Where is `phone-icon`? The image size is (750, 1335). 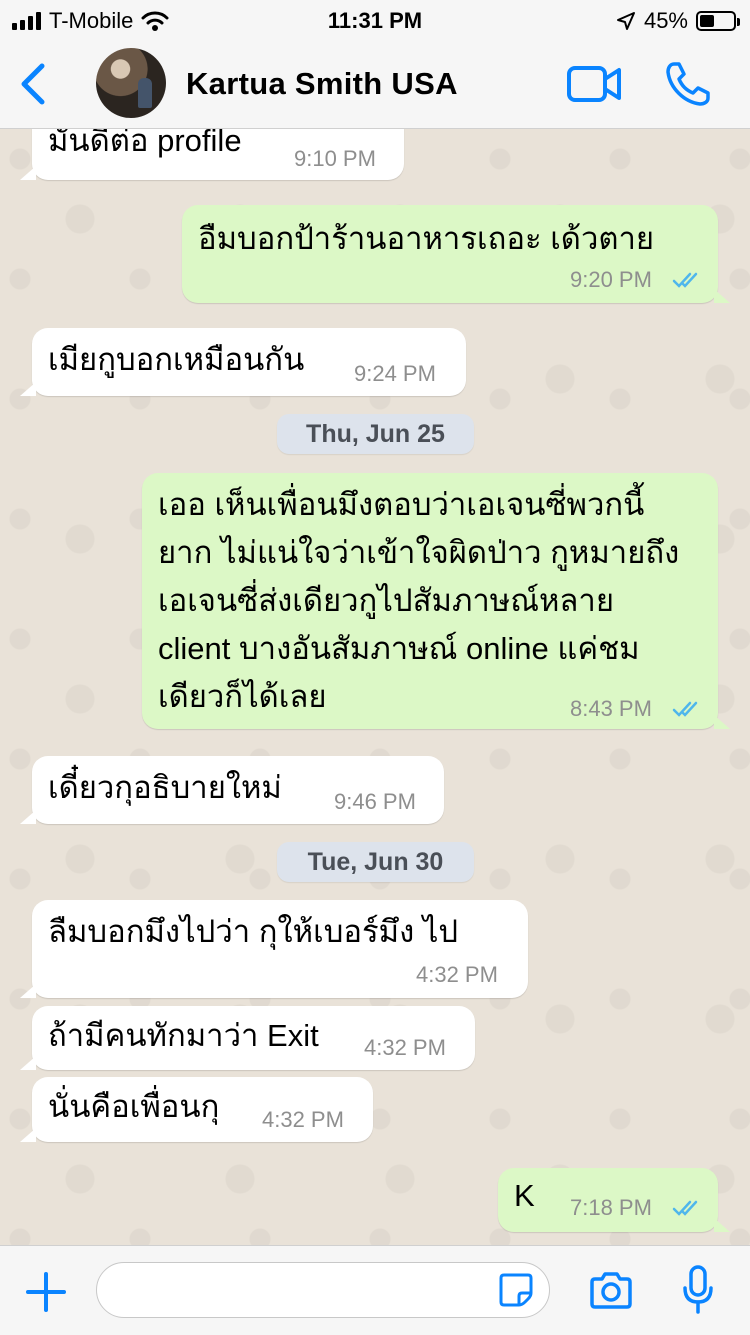 phone-icon is located at coordinates (688, 84).